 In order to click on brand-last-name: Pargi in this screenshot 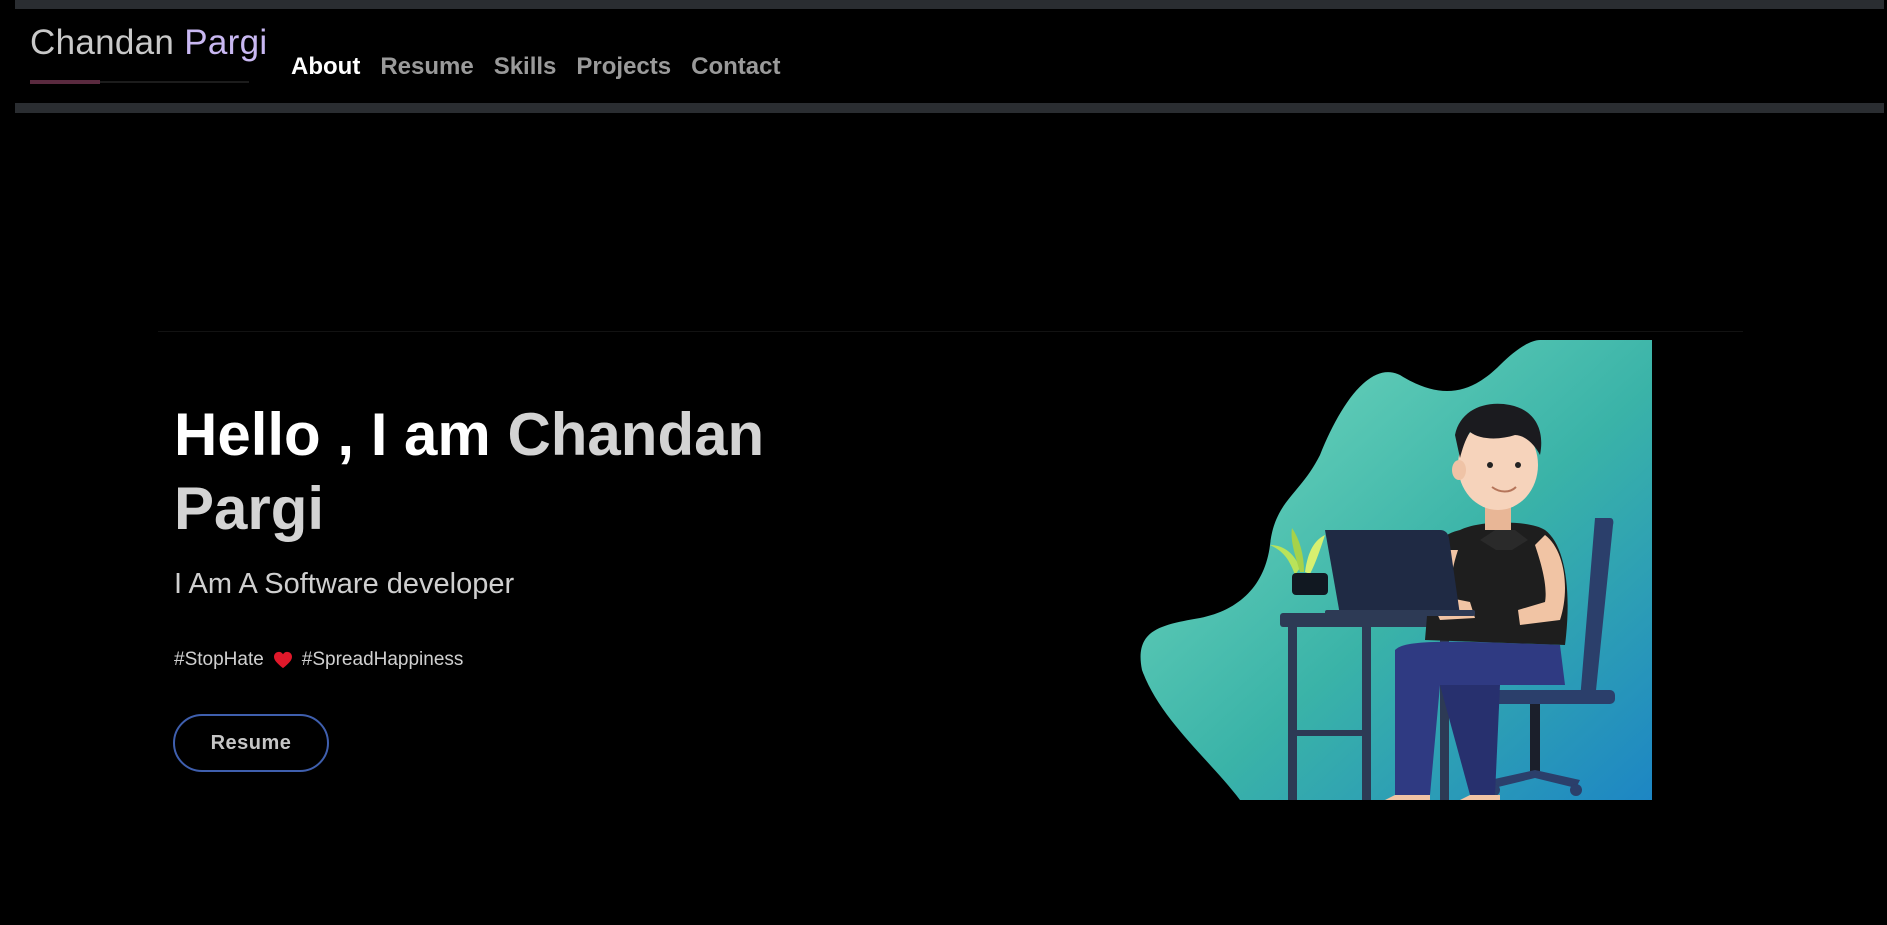, I will do `click(226, 42)`.